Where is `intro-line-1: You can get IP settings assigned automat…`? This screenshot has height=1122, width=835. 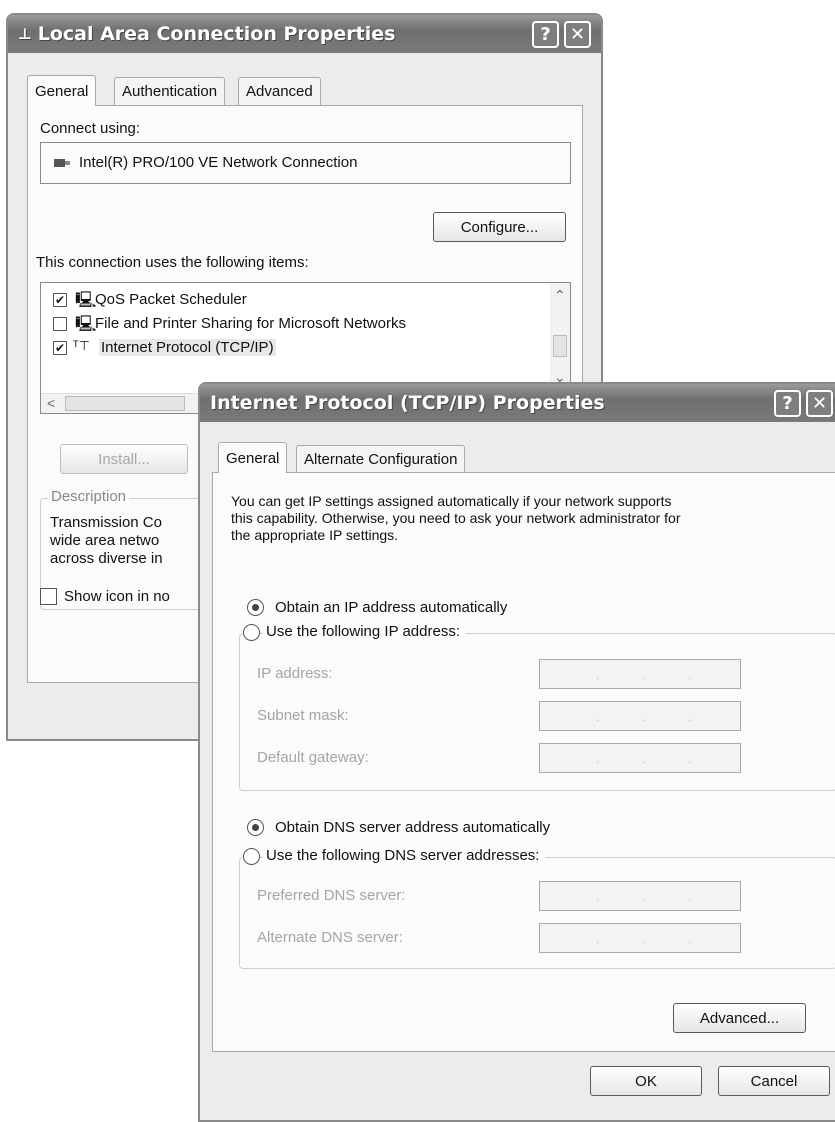 intro-line-1: You can get IP settings assigned automat… is located at coordinates (451, 501).